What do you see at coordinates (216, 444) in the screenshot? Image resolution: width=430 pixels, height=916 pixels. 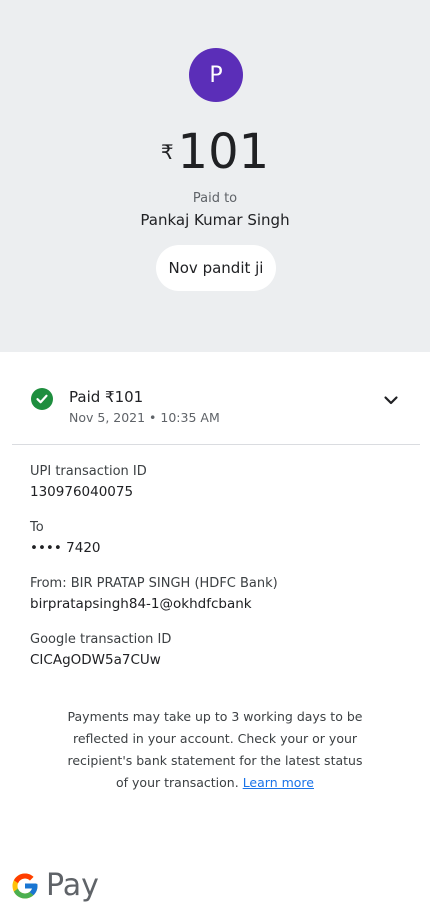 I see `divider` at bounding box center [216, 444].